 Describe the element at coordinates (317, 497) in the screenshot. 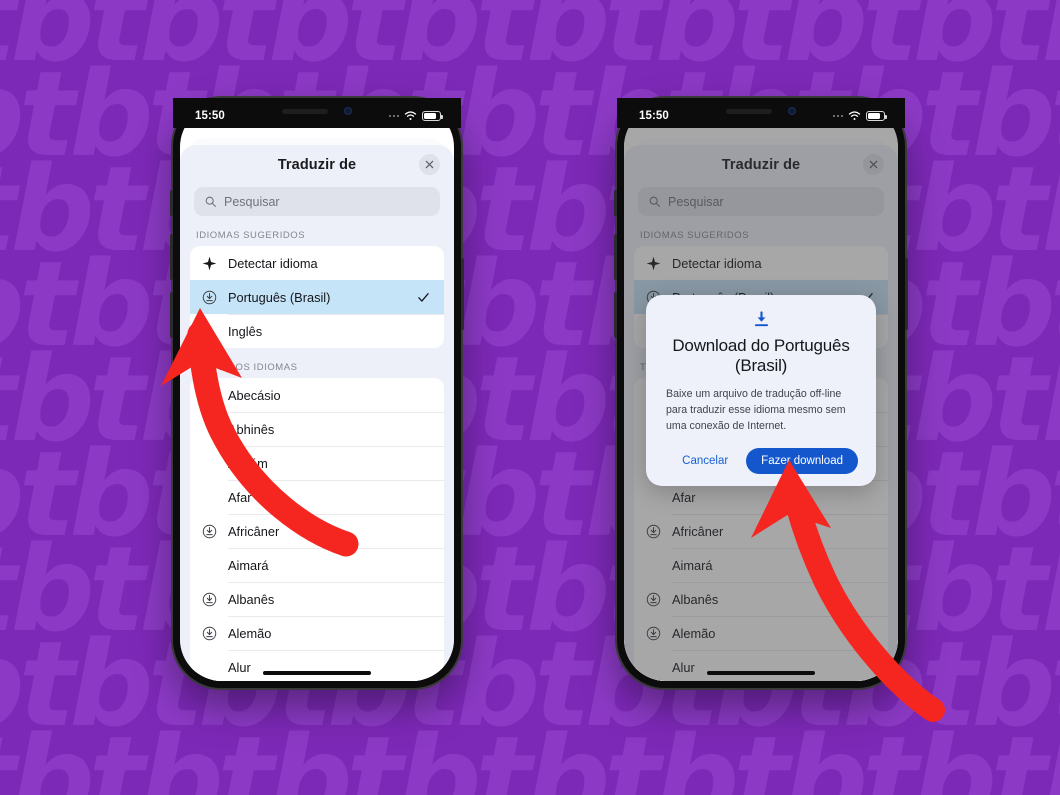

I see `list-item: Afar` at that location.